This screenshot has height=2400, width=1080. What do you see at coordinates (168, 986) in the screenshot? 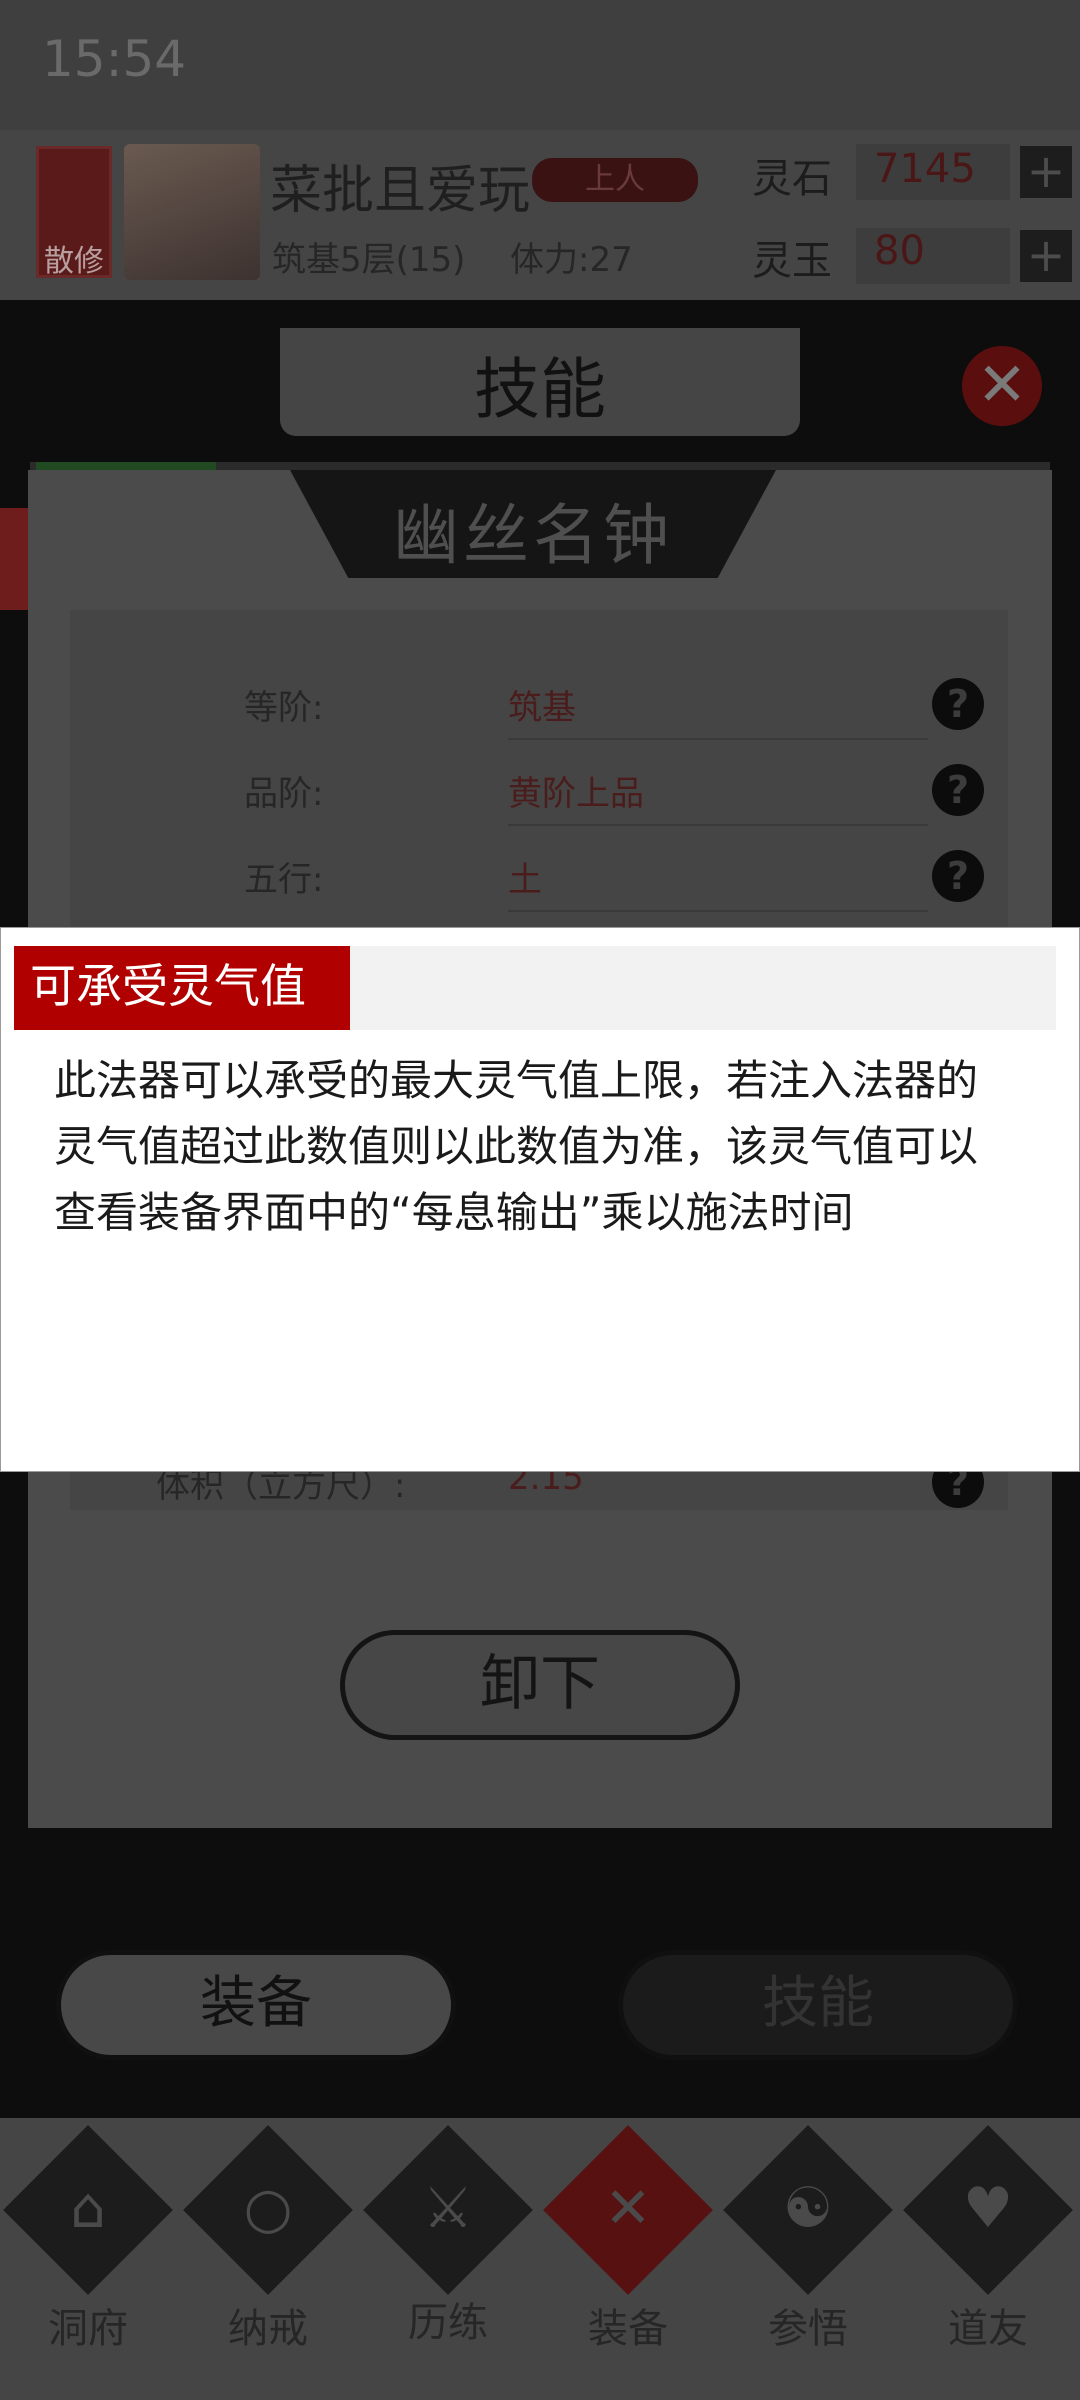
I see `dialog-title: 可承受灵气值` at bounding box center [168, 986].